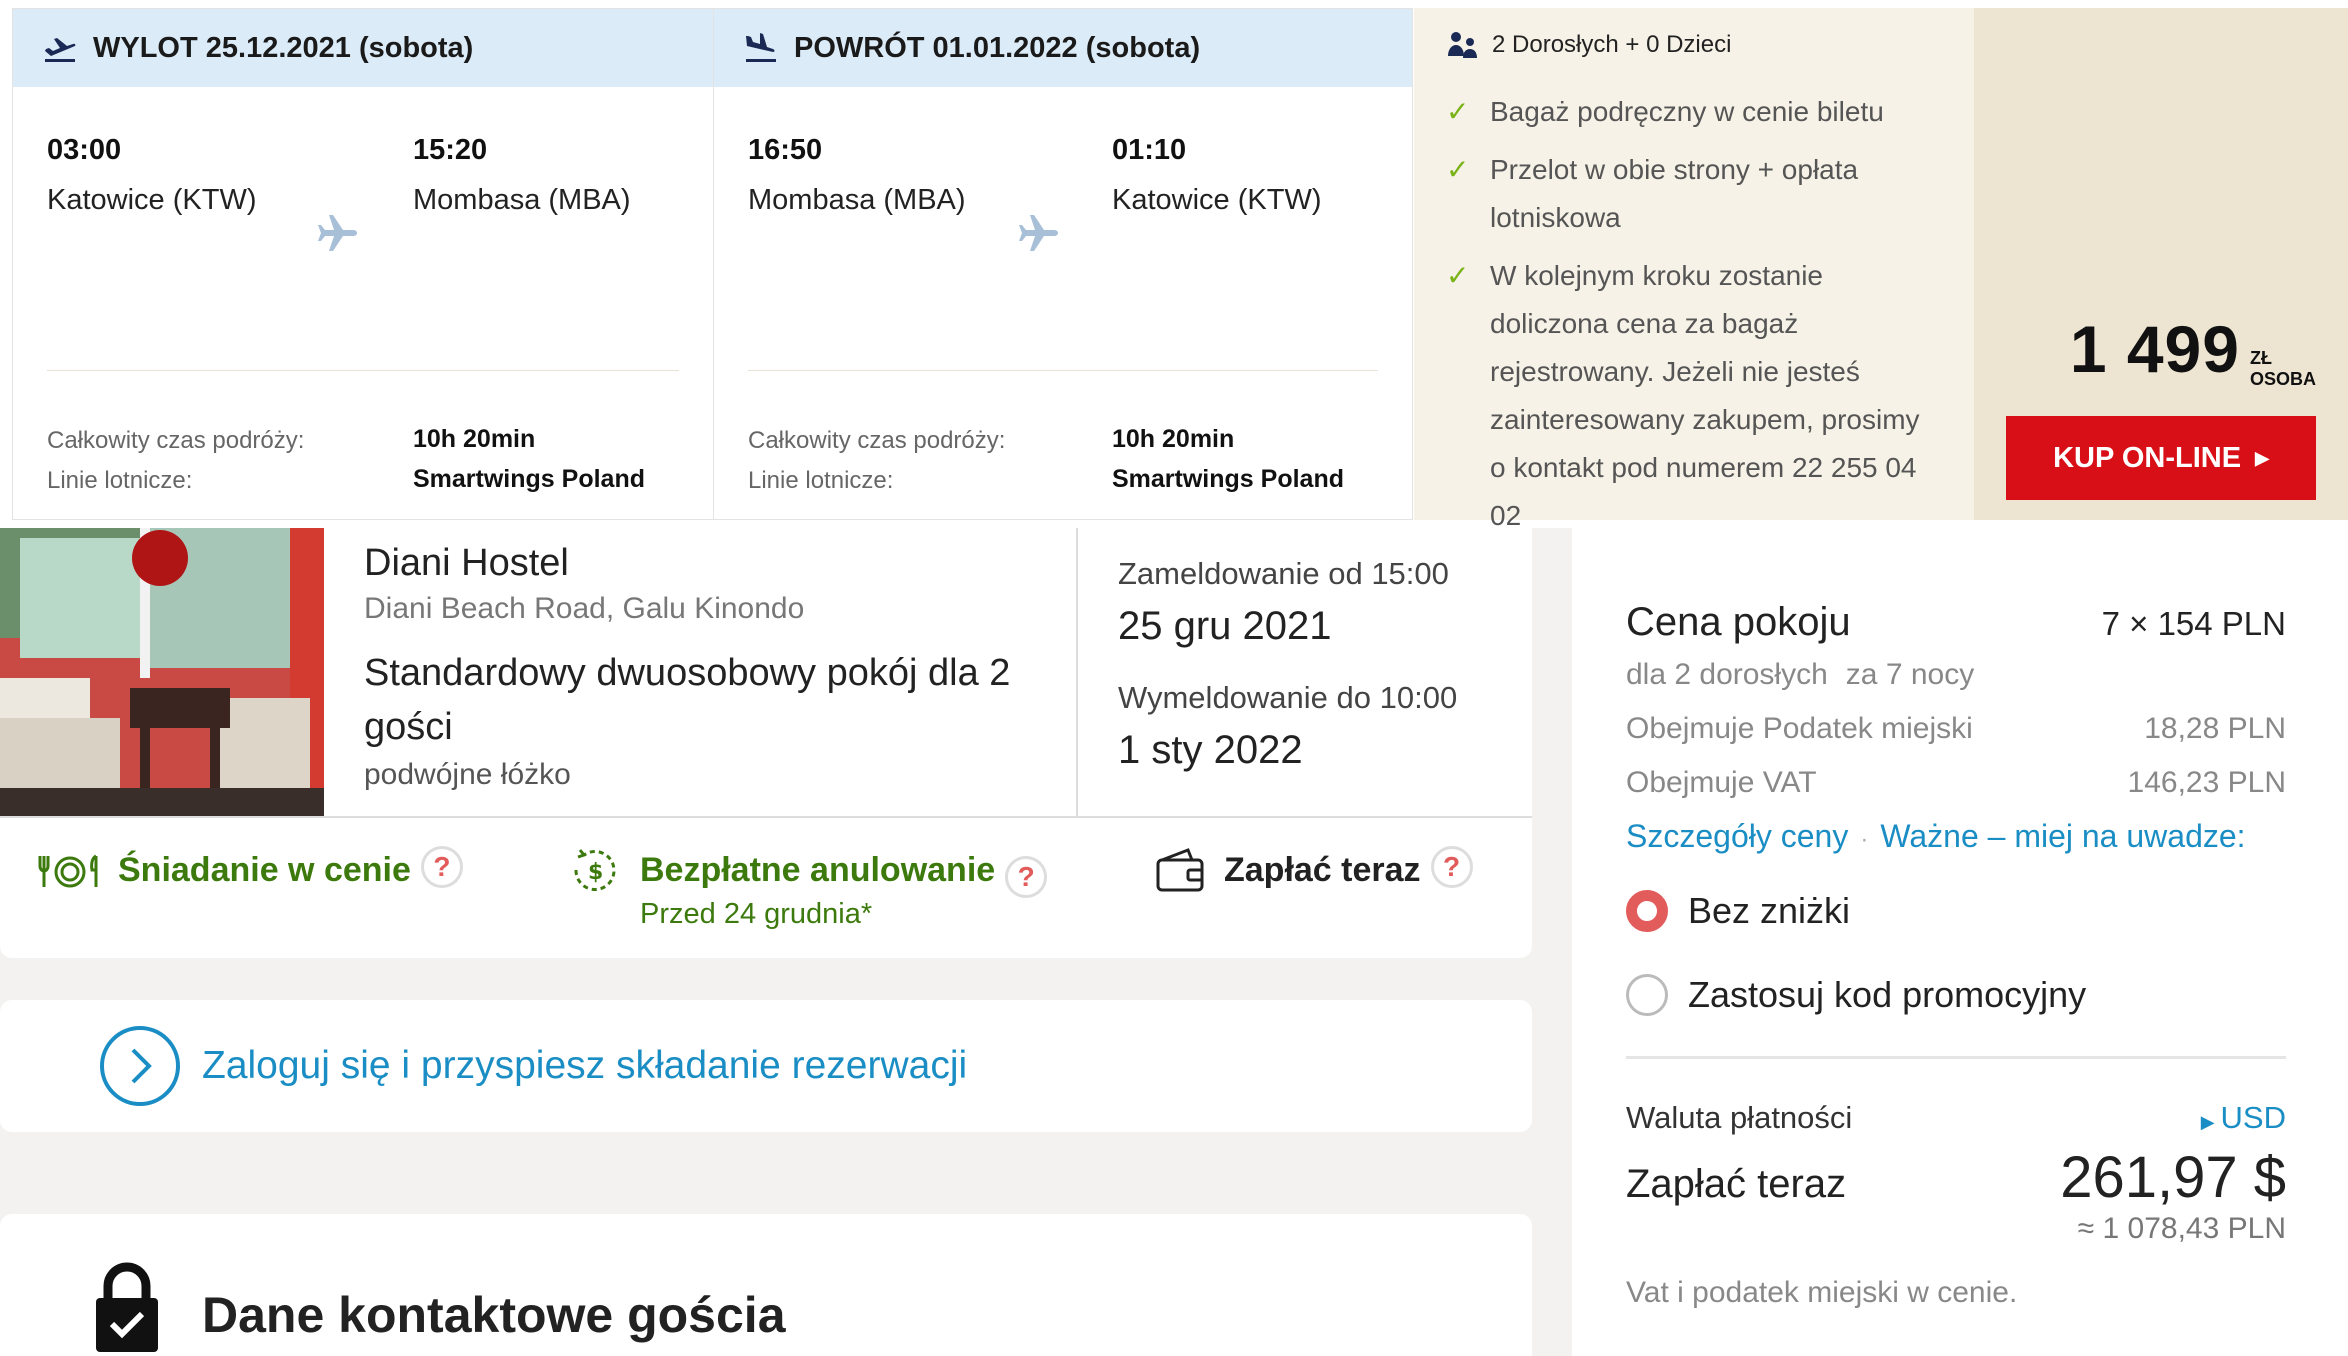 This screenshot has width=2348, height=1356. I want to click on outbound-arr-time: 15:20, so click(450, 150).